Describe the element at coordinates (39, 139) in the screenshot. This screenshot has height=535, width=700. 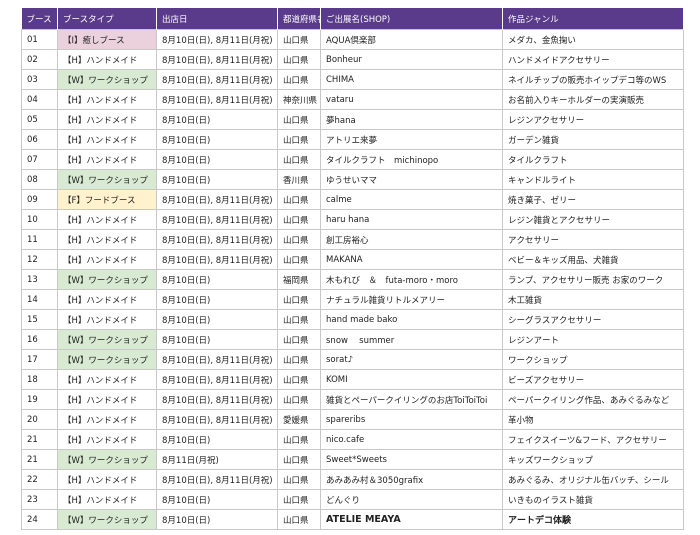
I see `booth-number-cell: 06` at that location.